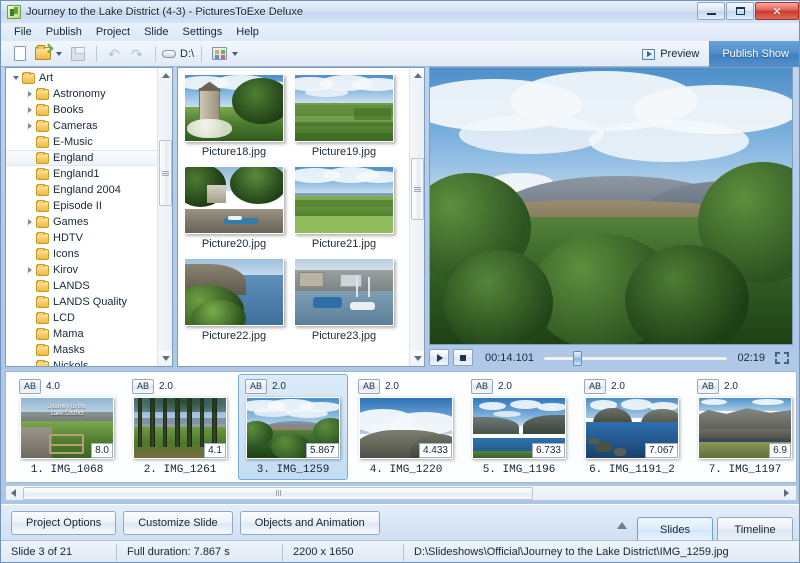 This screenshot has width=800, height=563. What do you see at coordinates (102, 450) in the screenshot?
I see `slide-duration-badge: 8.0` at bounding box center [102, 450].